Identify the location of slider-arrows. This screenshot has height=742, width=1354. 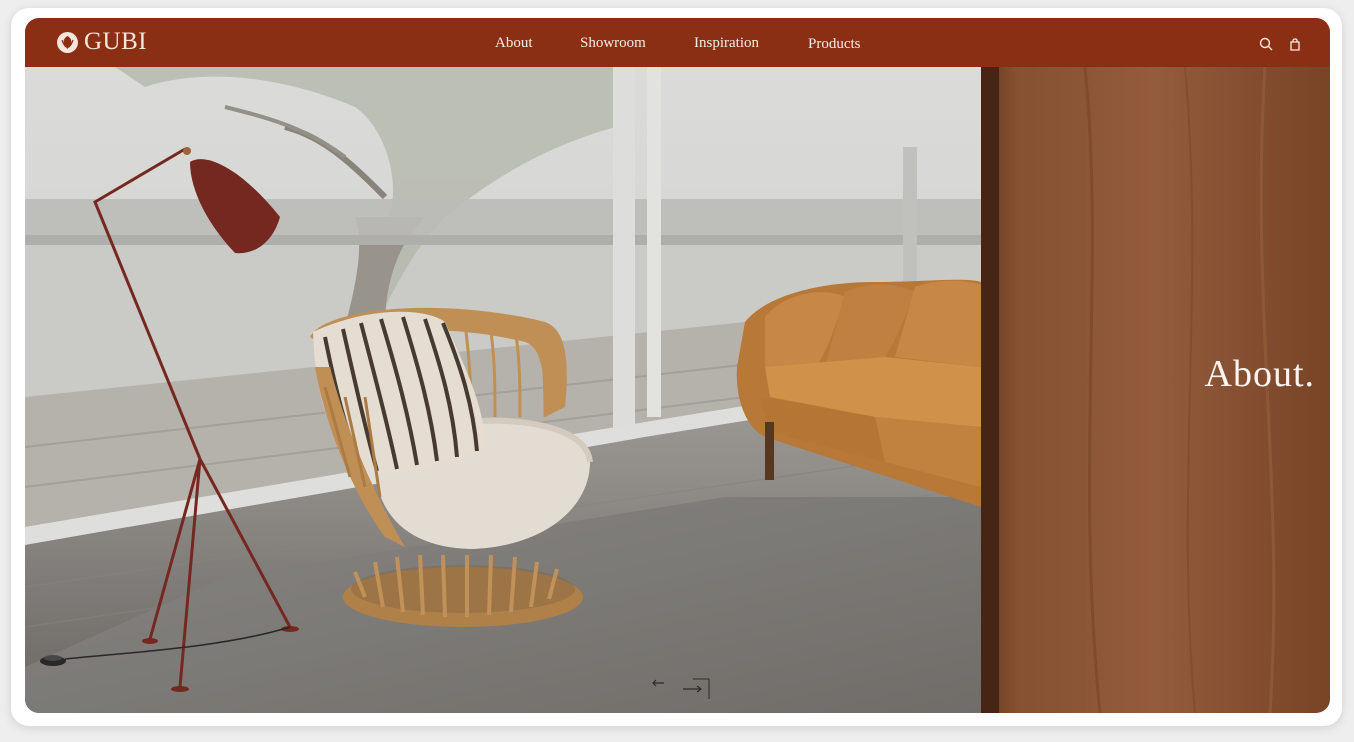
(682, 686).